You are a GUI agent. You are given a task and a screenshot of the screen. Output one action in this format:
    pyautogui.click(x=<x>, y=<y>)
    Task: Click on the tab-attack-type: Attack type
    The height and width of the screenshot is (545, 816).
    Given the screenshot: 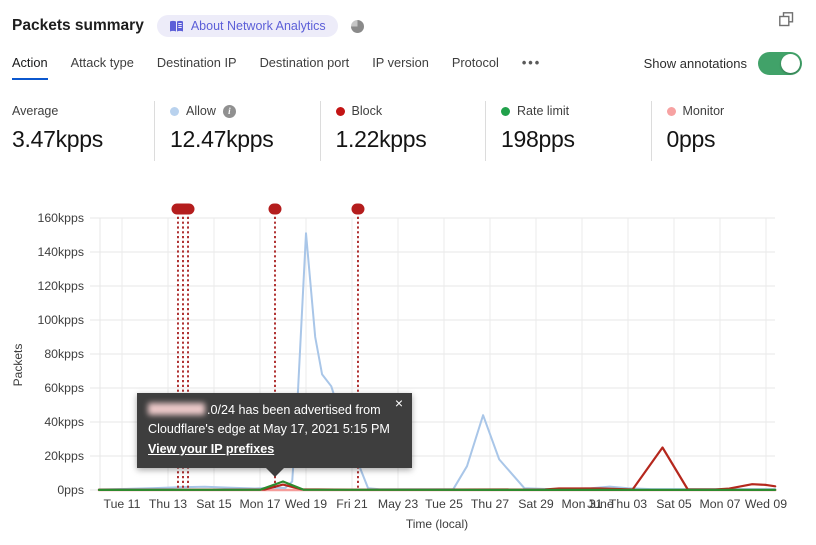 What is the action you would take?
    pyautogui.click(x=102, y=66)
    